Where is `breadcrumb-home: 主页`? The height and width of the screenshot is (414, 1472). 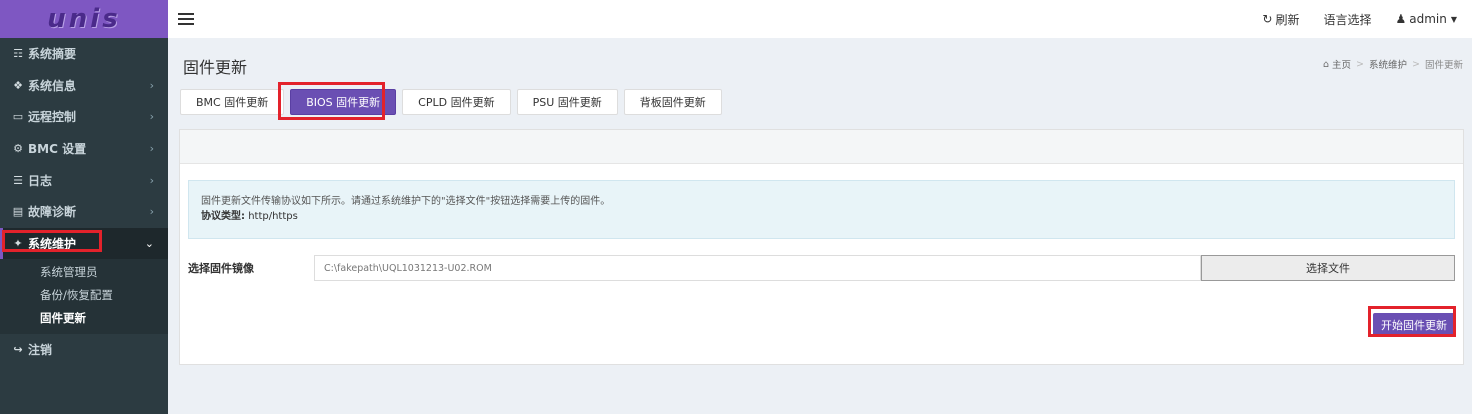 breadcrumb-home: 主页 is located at coordinates (1341, 64).